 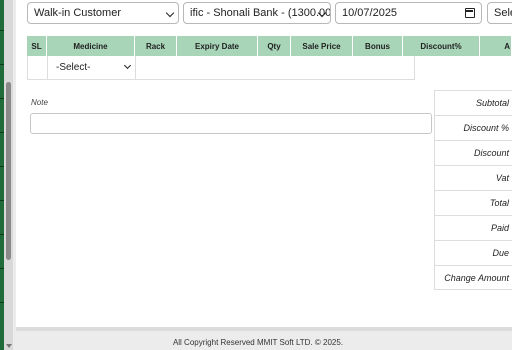 What do you see at coordinates (370, 13) in the screenshot?
I see `sale-date-value: 10/07/2025` at bounding box center [370, 13].